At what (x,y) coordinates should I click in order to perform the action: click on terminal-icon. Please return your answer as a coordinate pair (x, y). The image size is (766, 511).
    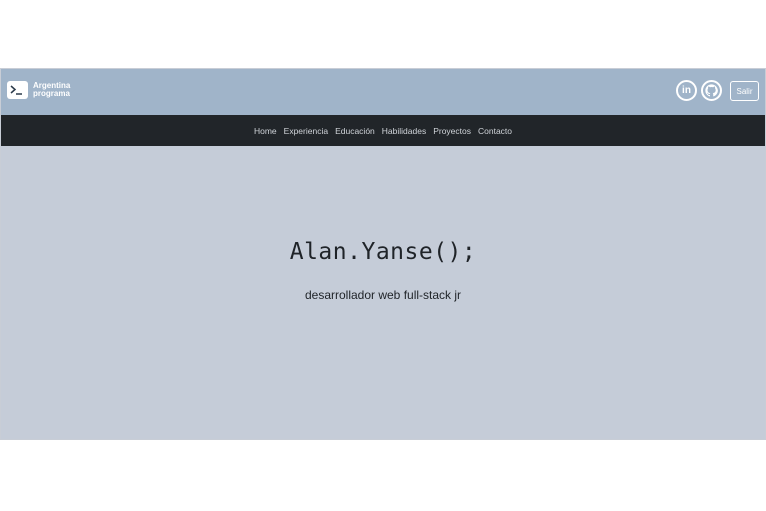
    Looking at the image, I should click on (17, 90).